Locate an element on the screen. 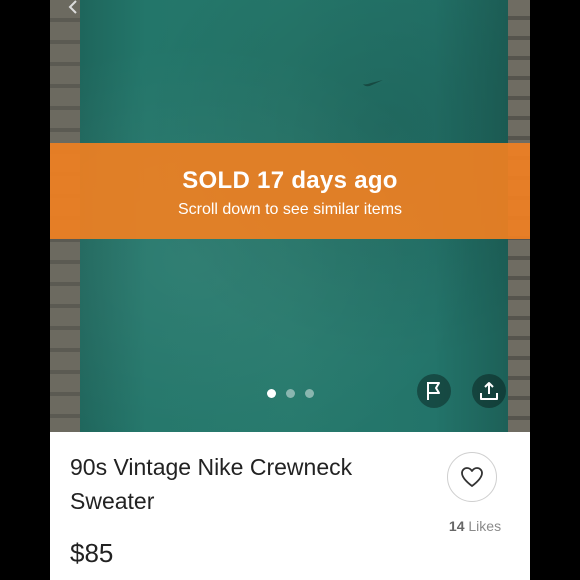 The height and width of the screenshot is (580, 580). flag-icon is located at coordinates (433, 391).